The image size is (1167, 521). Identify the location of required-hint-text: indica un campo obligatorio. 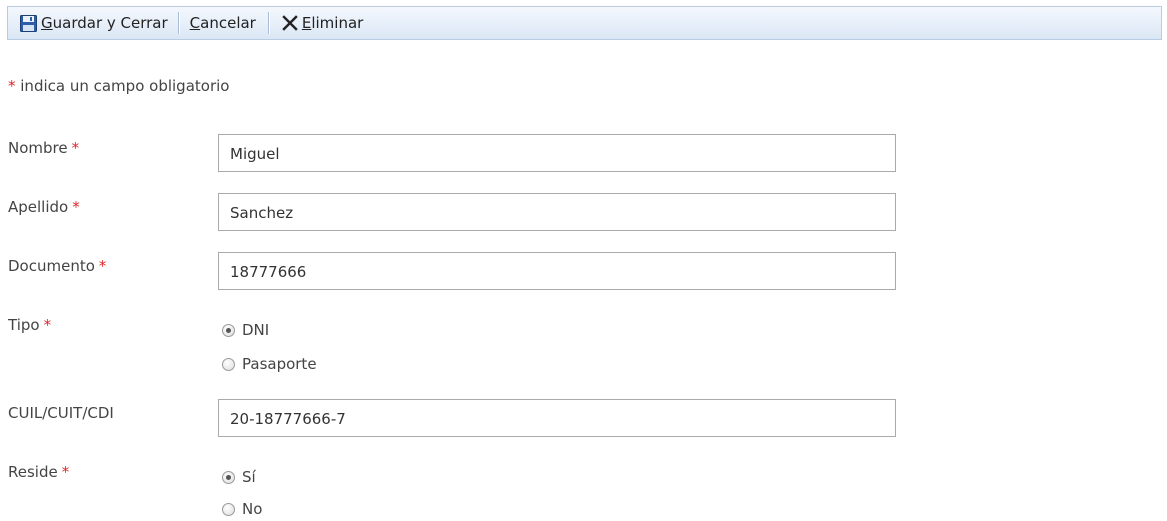
(122, 86).